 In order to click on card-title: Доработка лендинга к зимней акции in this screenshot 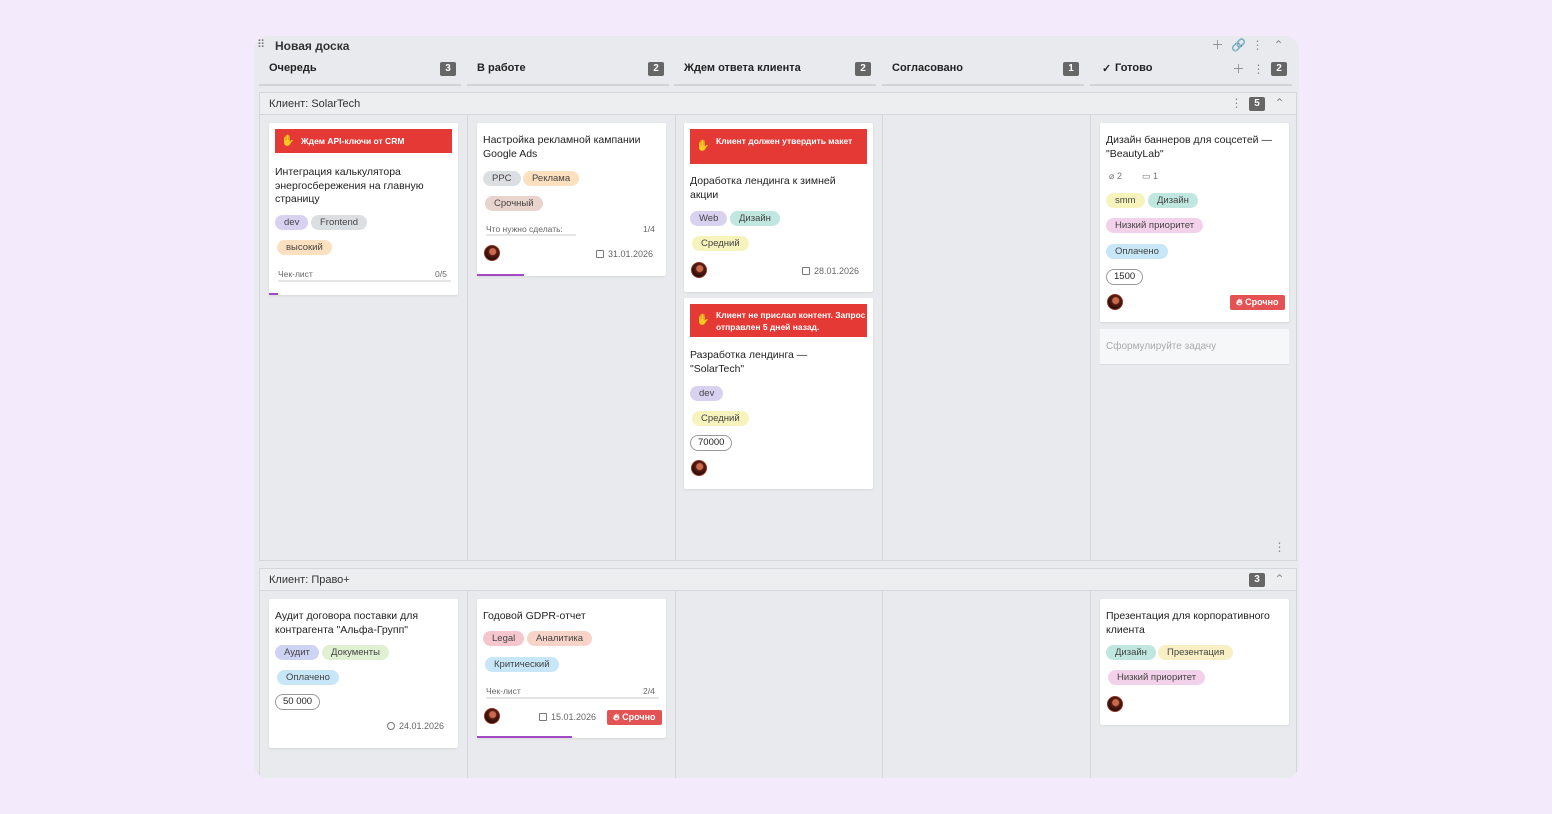, I will do `click(763, 188)`.